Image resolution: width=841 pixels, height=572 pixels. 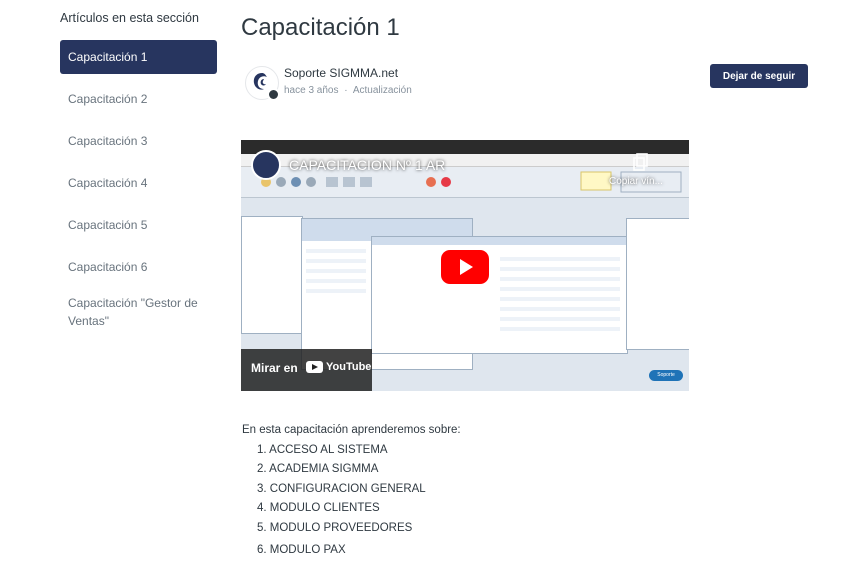 I want to click on sidebar-item-capacitacion-4: Capacitación 4, so click(x=138, y=183).